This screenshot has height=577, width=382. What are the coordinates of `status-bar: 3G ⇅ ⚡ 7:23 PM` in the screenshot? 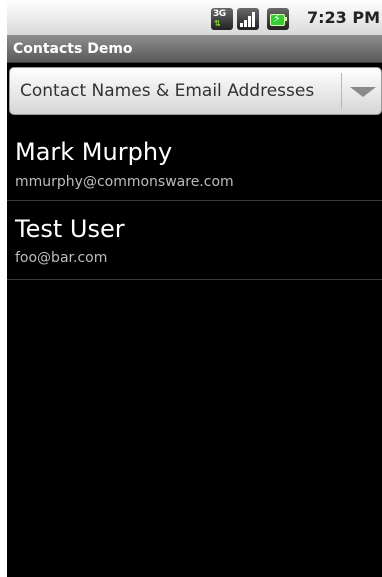 It's located at (194, 17).